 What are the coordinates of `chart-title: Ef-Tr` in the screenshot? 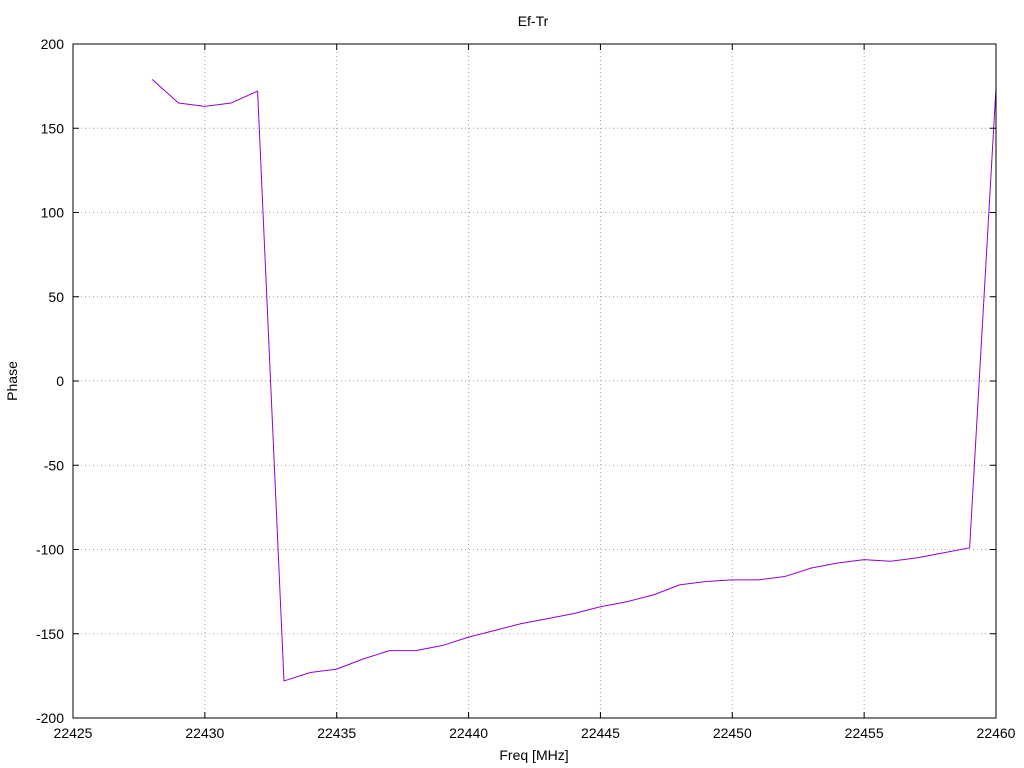 It's located at (533, 21).